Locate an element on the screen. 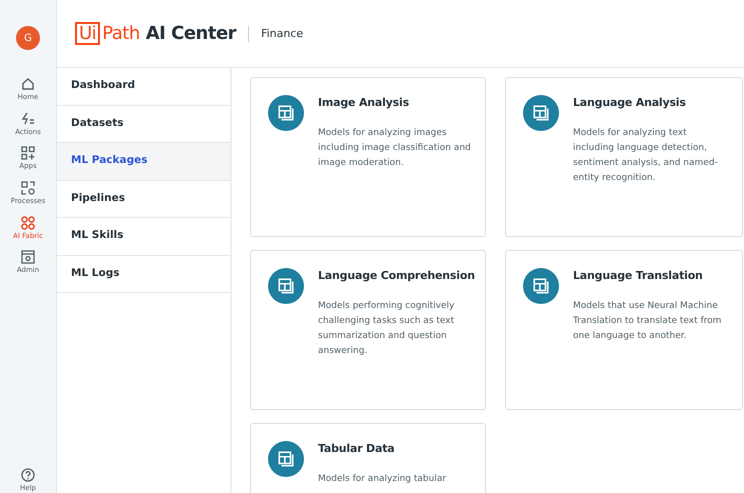 The image size is (744, 493). logo-mark: Ui is located at coordinates (87, 34).